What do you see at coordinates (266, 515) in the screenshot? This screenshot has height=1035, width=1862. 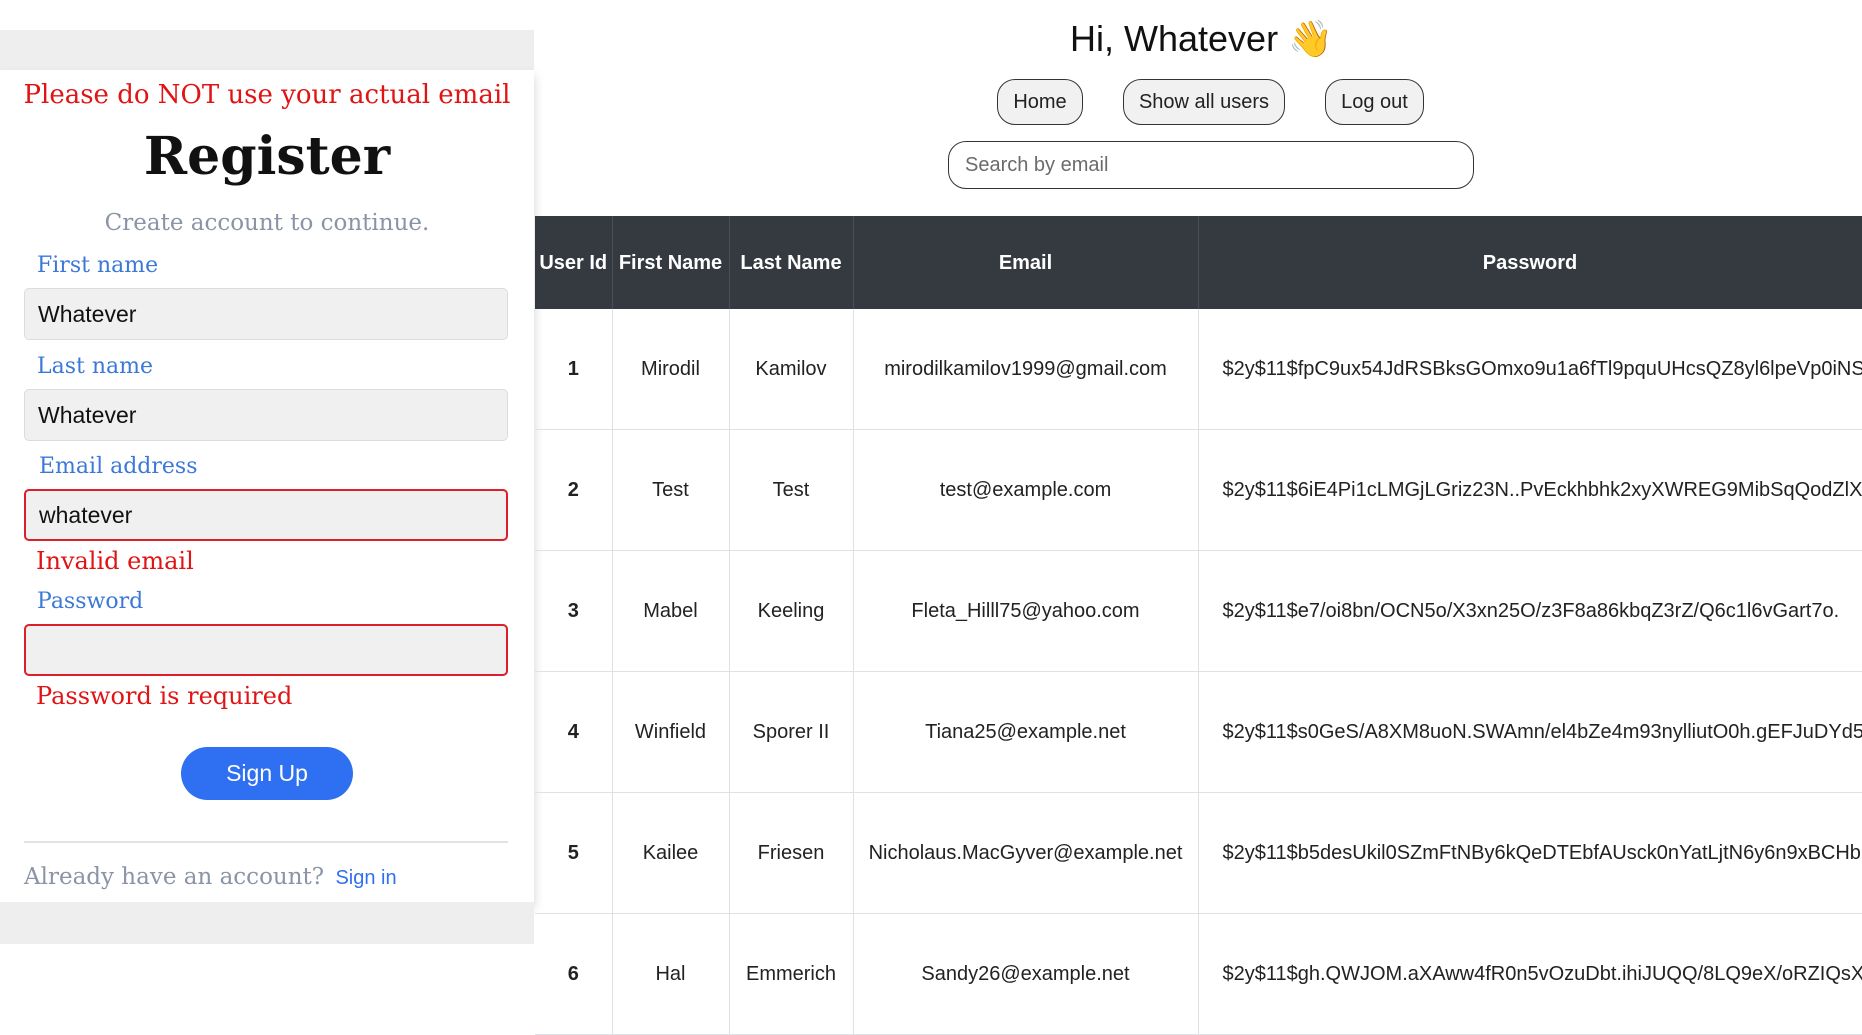 I see `email-field` at bounding box center [266, 515].